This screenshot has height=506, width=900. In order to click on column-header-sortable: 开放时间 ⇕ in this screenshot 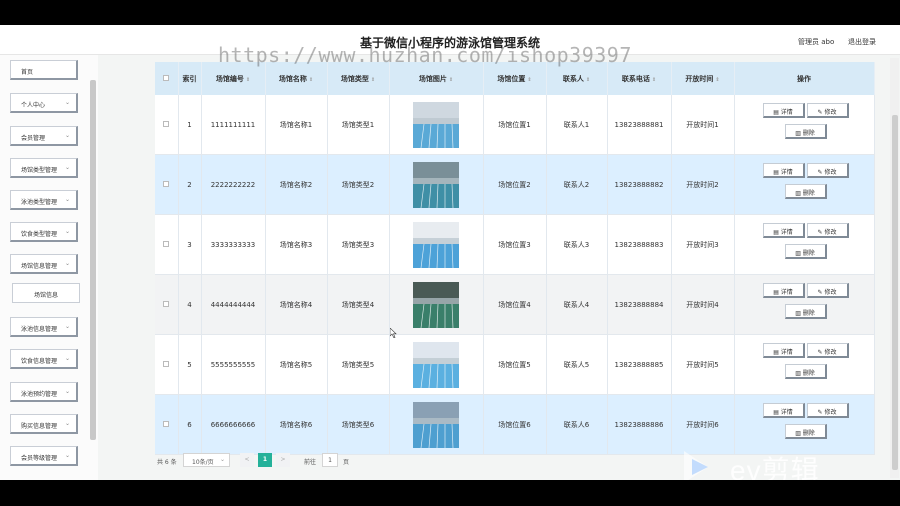, I will do `click(703, 78)`.